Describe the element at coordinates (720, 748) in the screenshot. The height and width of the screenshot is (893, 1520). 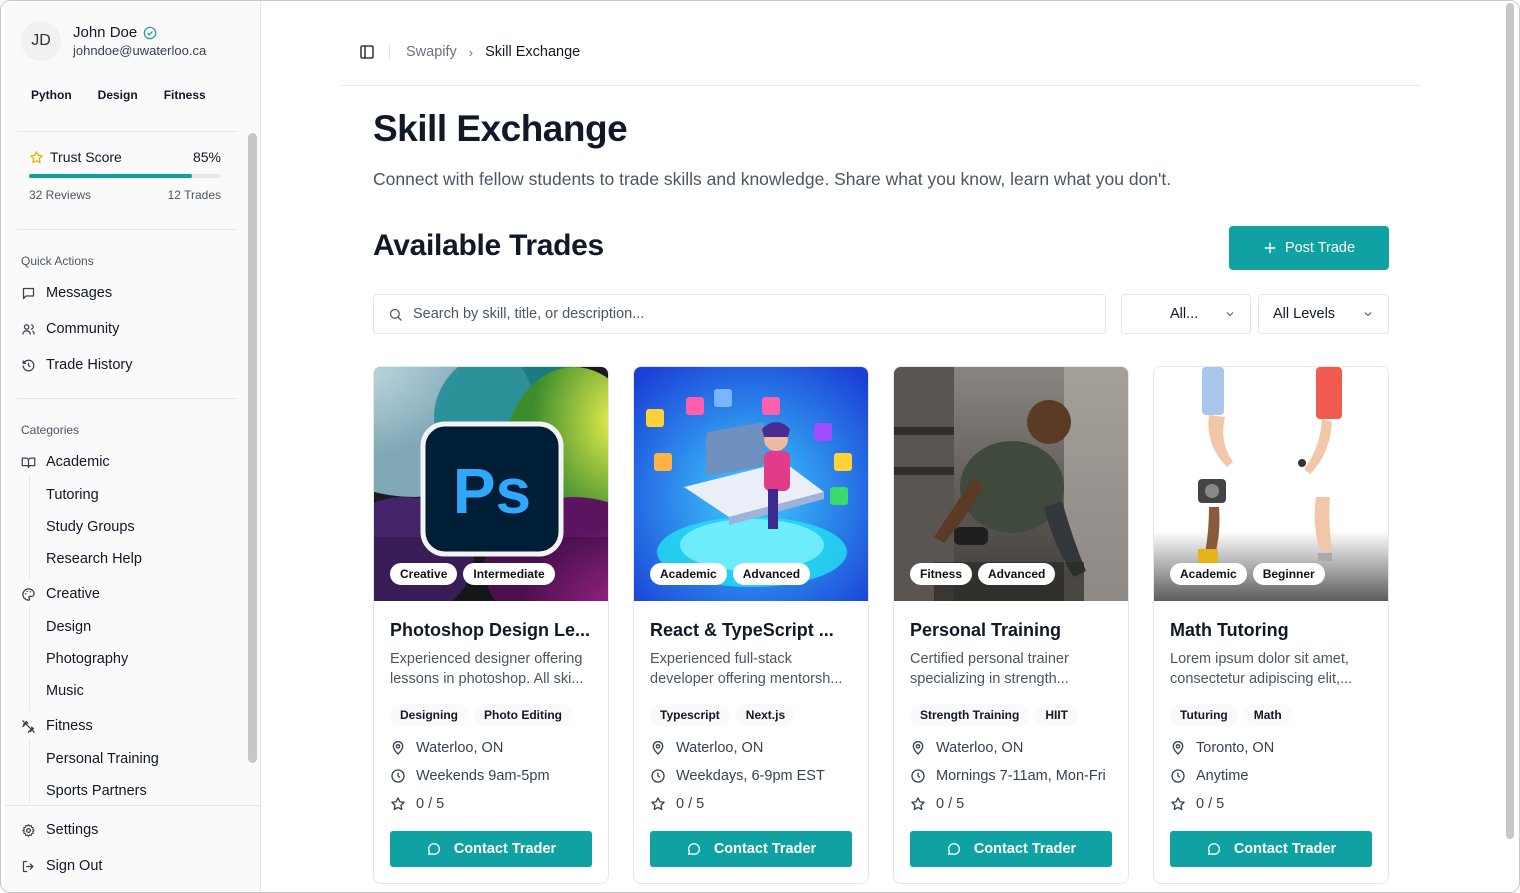
I see `location-text: Waterloo, ON` at that location.